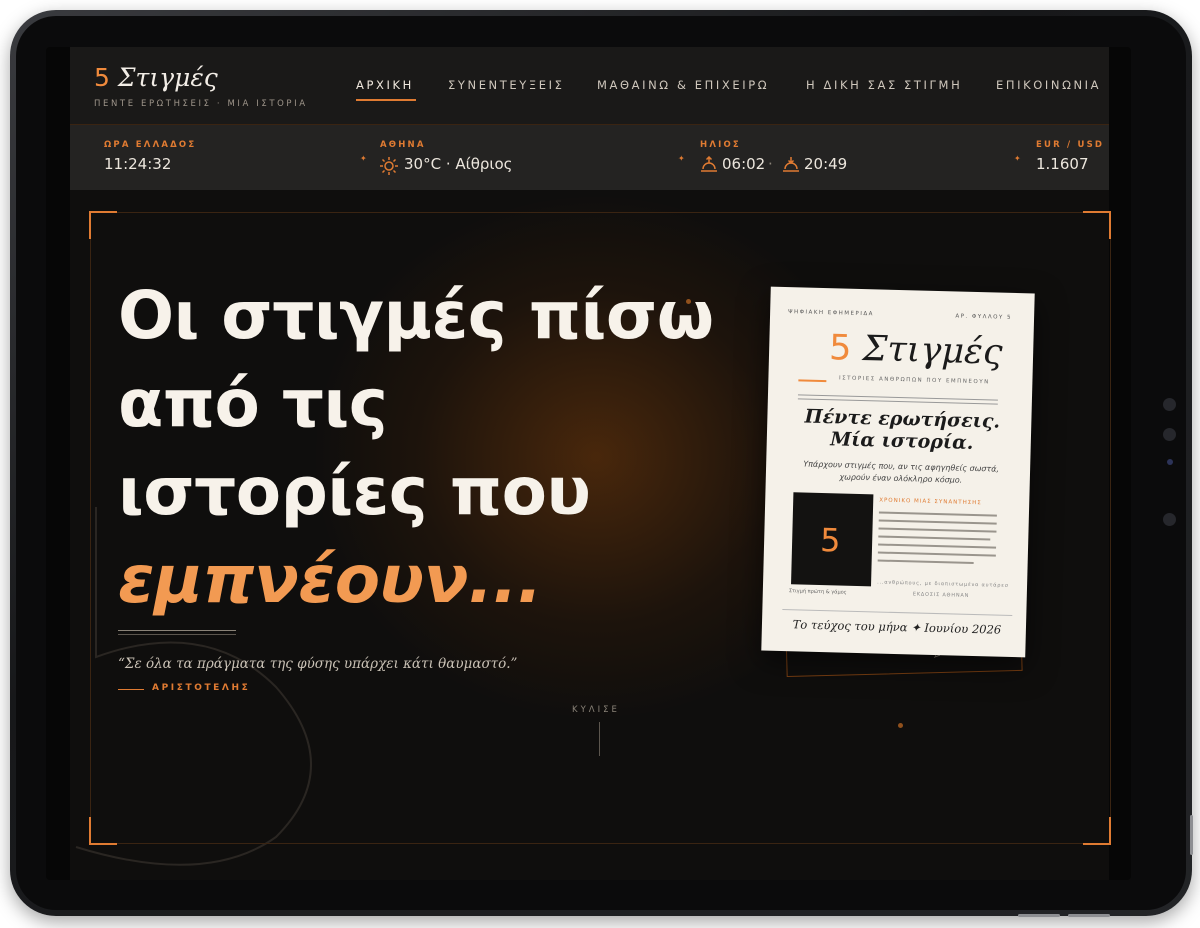 The height and width of the screenshot is (928, 1200). Describe the element at coordinates (902, 430) in the screenshot. I see `paper-headline: Πέντε ερωτήσεις. Μία ιστορία.` at that location.